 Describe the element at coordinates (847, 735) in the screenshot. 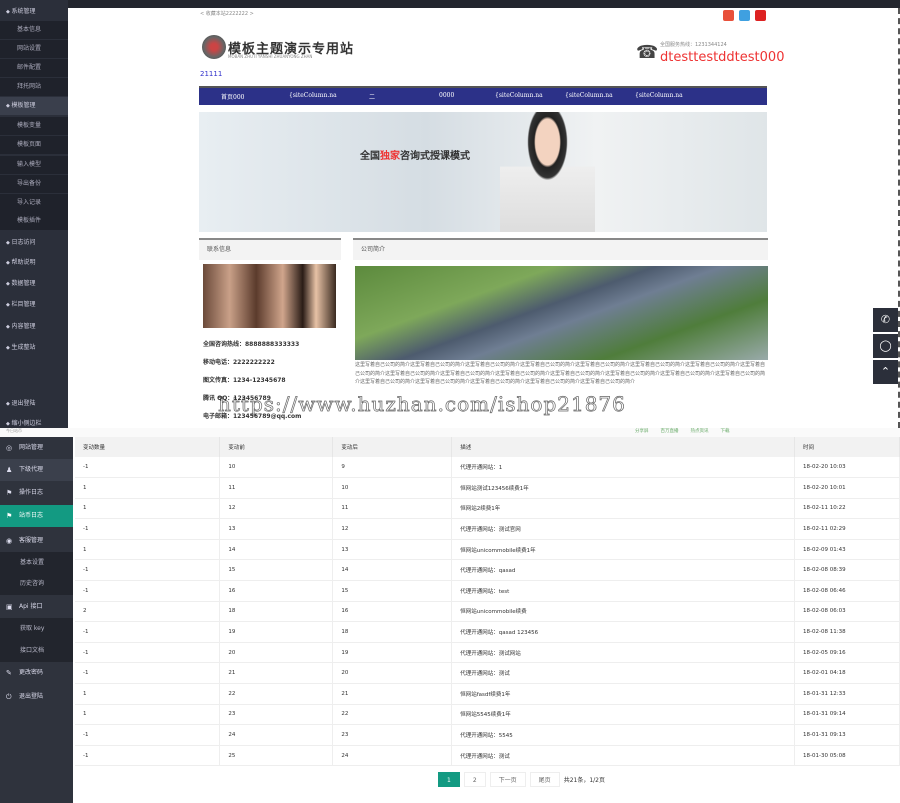

I see `table-cell: 18-01-31 09:13` at that location.